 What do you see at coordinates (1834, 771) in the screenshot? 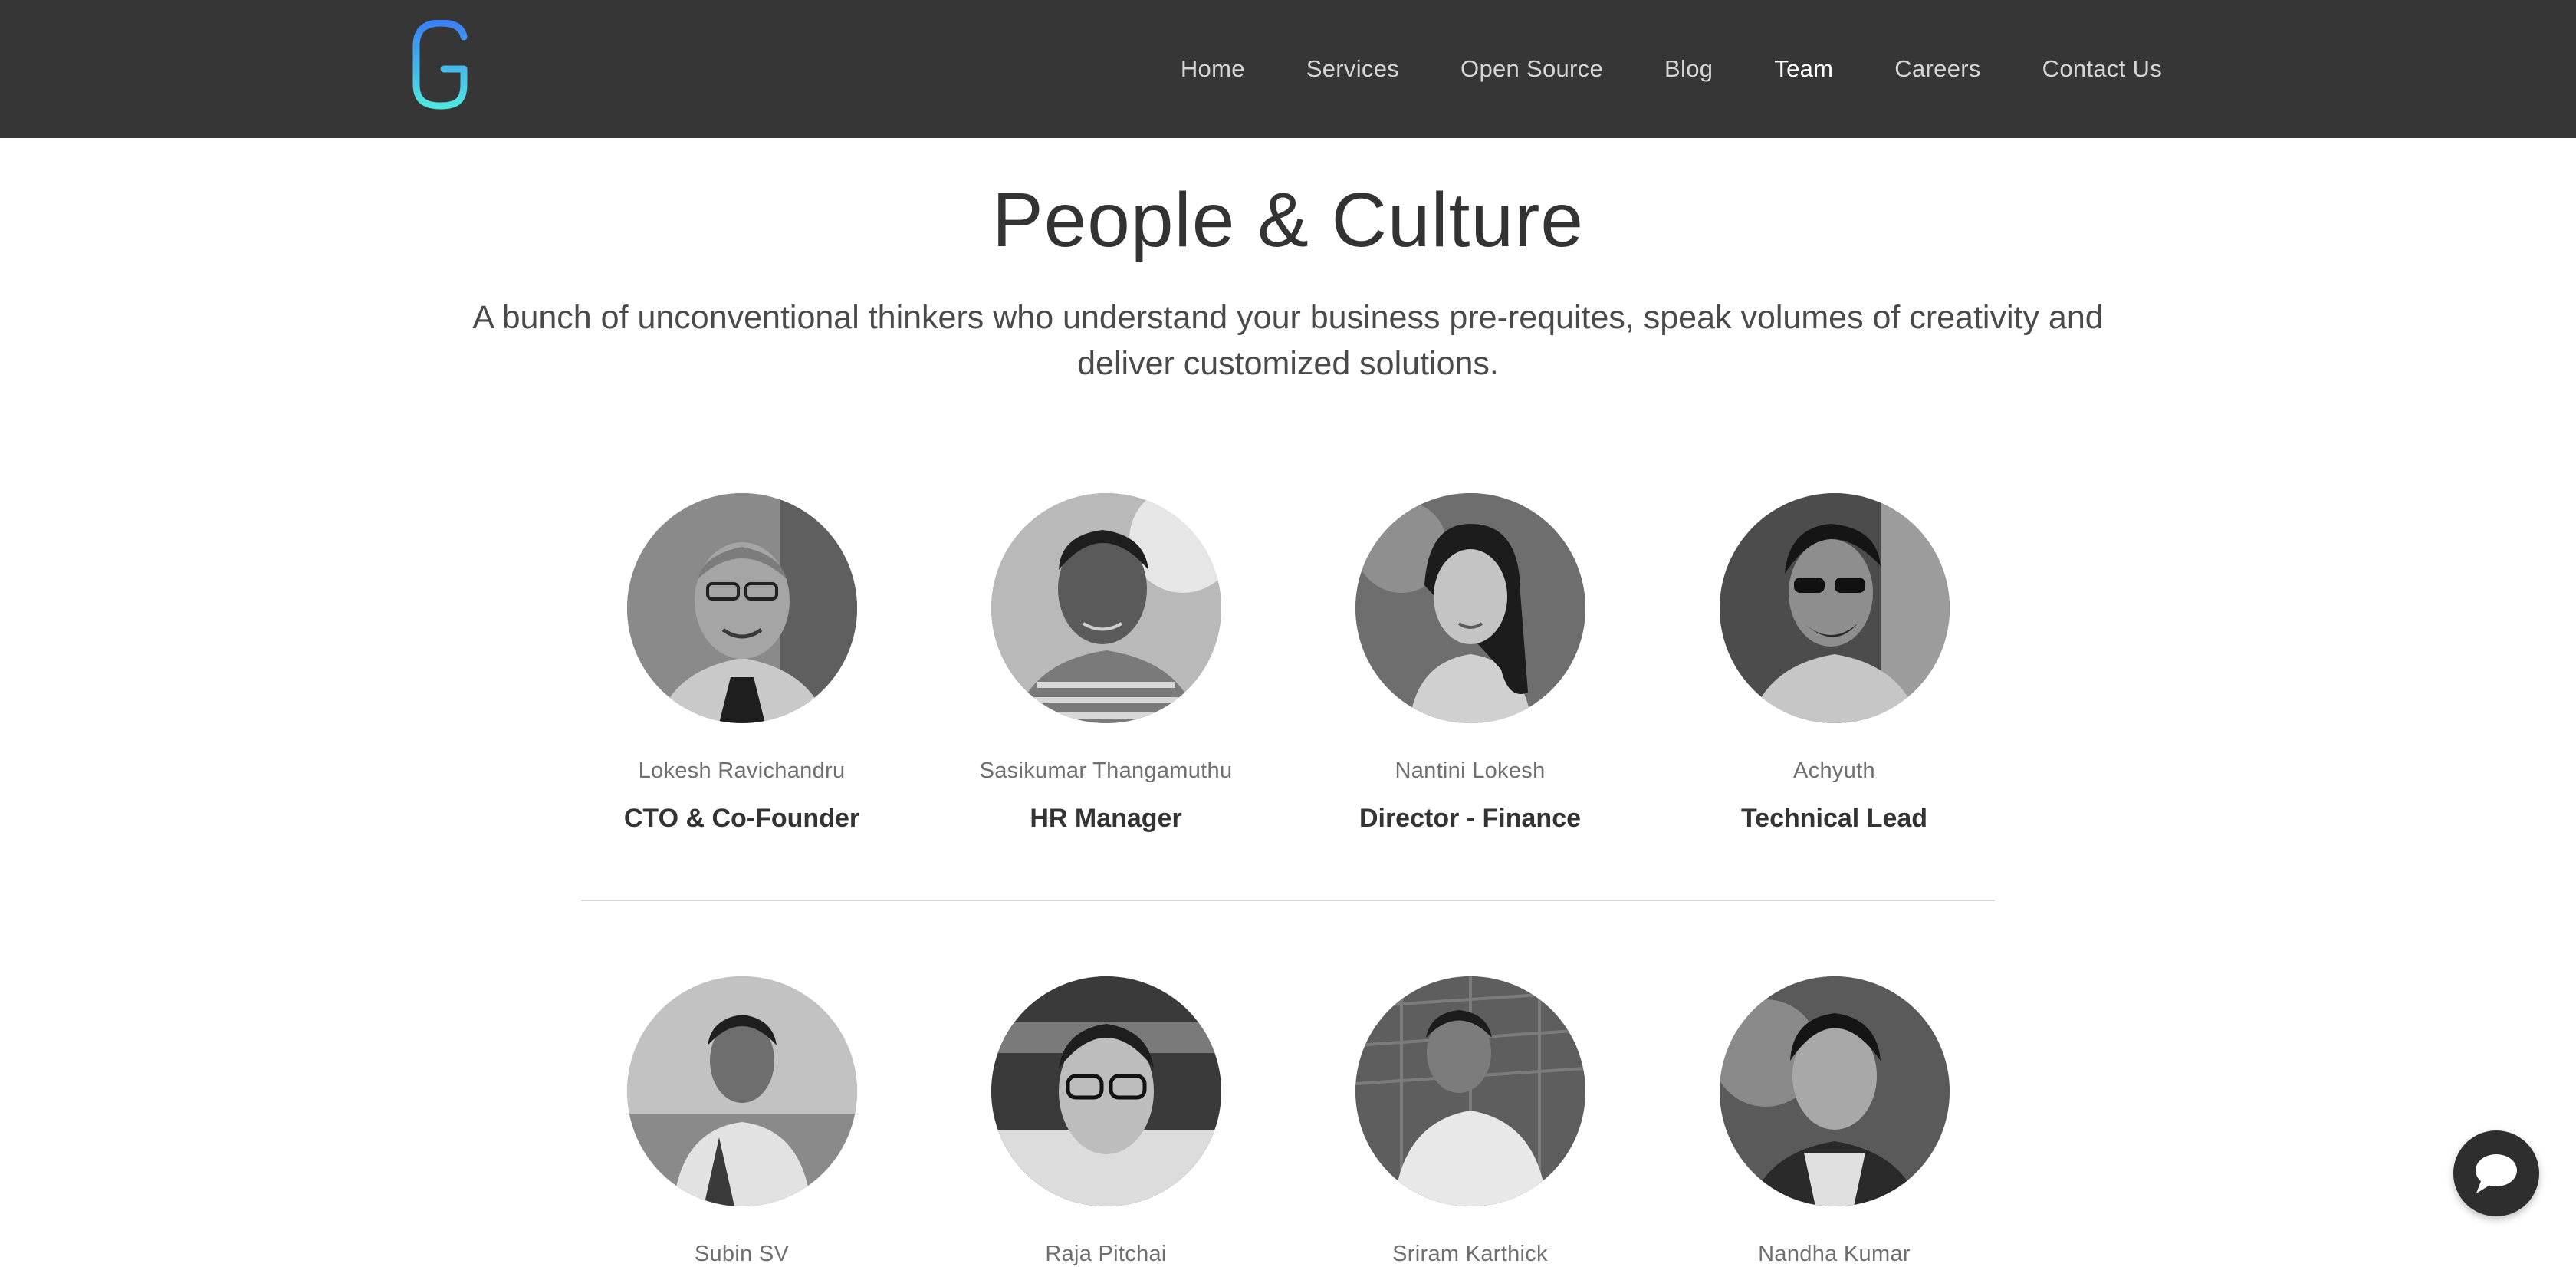
I see `member-name: Achyuth` at bounding box center [1834, 771].